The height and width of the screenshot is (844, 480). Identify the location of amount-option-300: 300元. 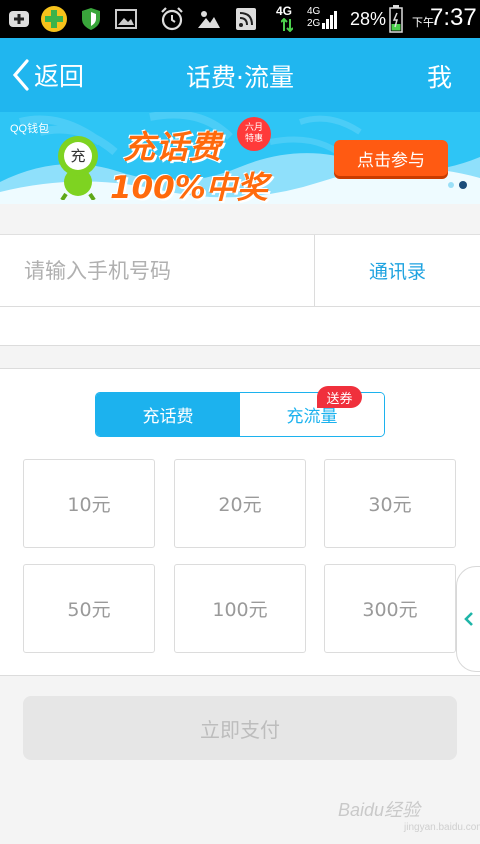
(390, 608).